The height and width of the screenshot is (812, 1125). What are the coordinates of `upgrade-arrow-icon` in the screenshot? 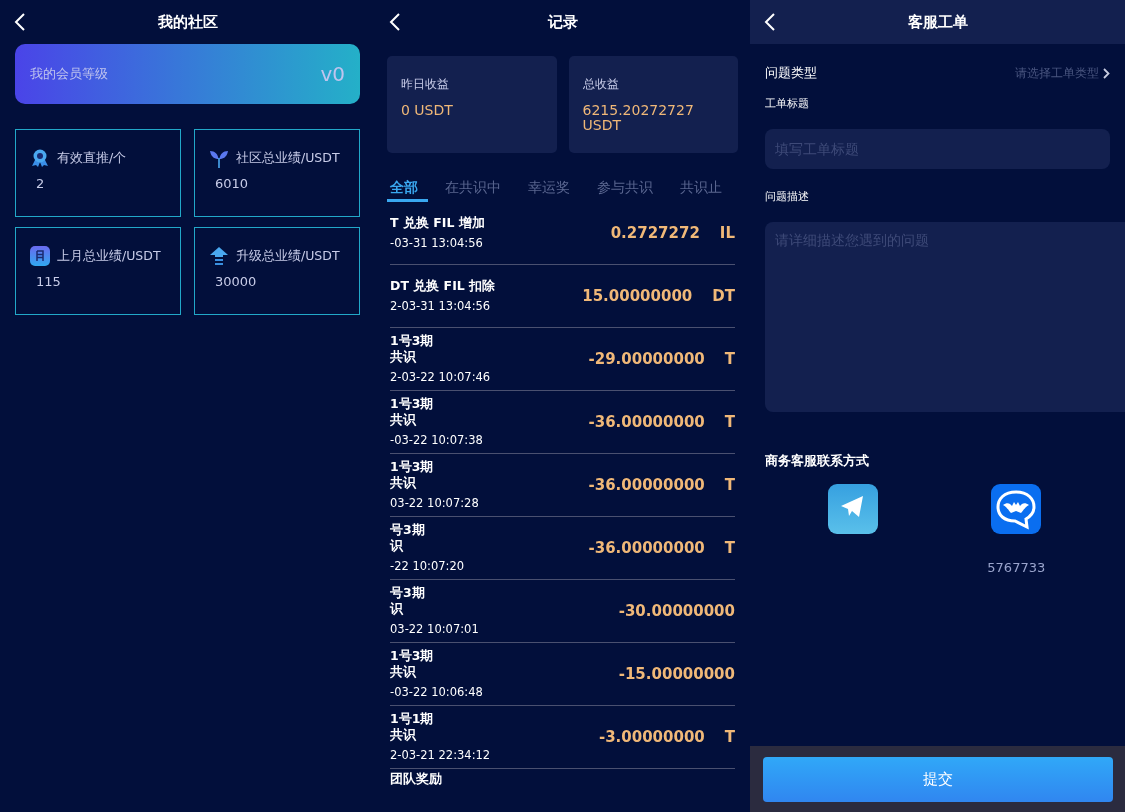 It's located at (219, 256).